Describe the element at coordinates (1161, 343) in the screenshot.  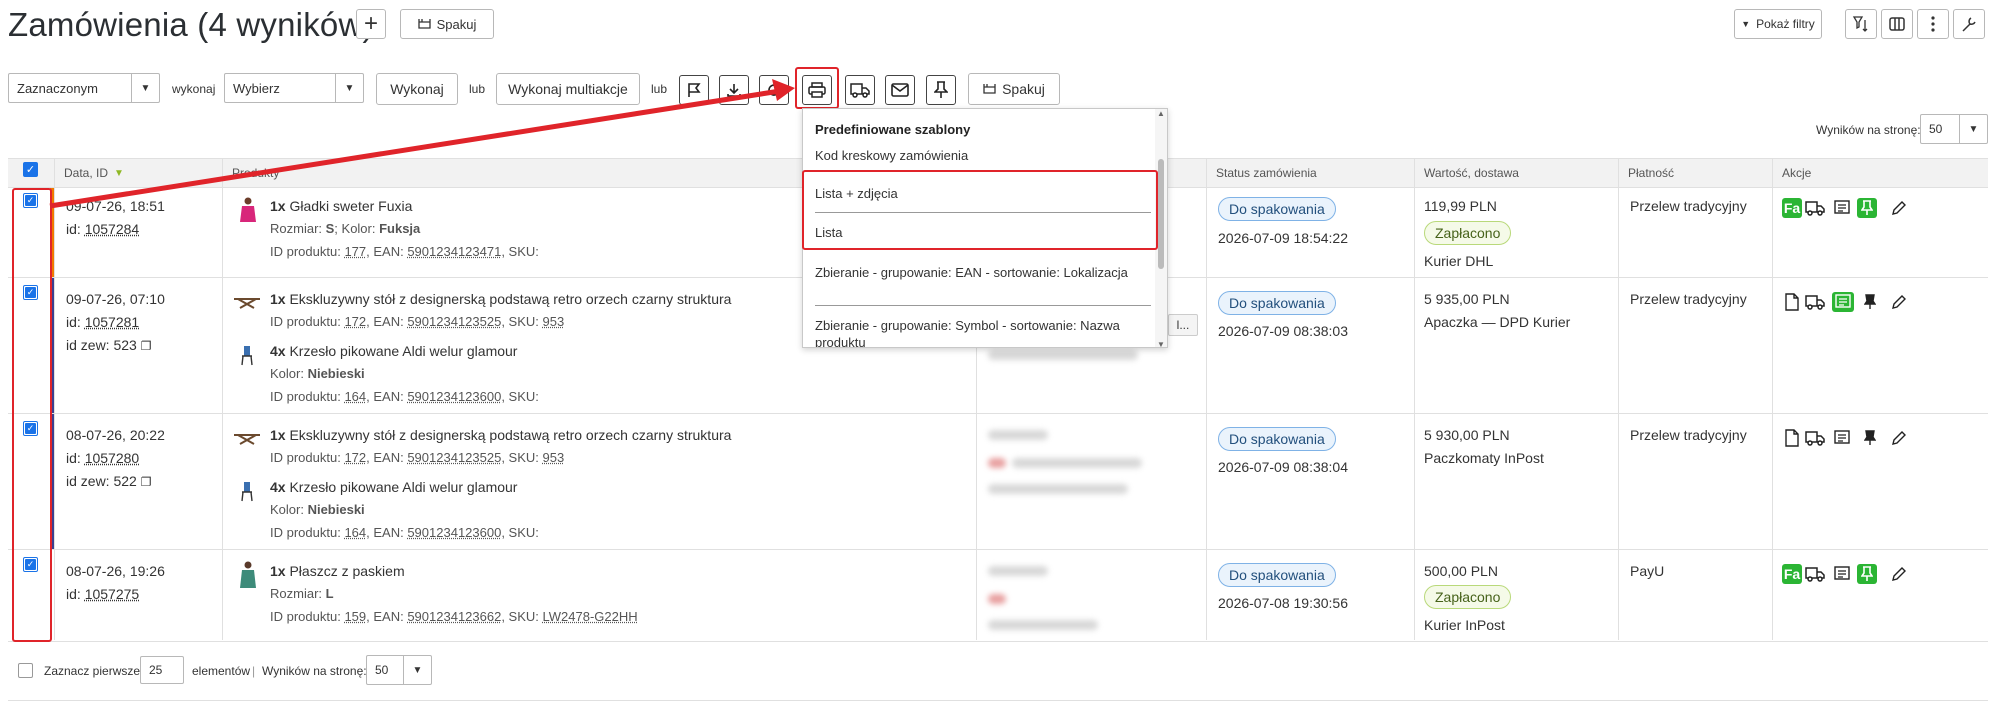
I see `scroll-down-icon: ▼` at that location.